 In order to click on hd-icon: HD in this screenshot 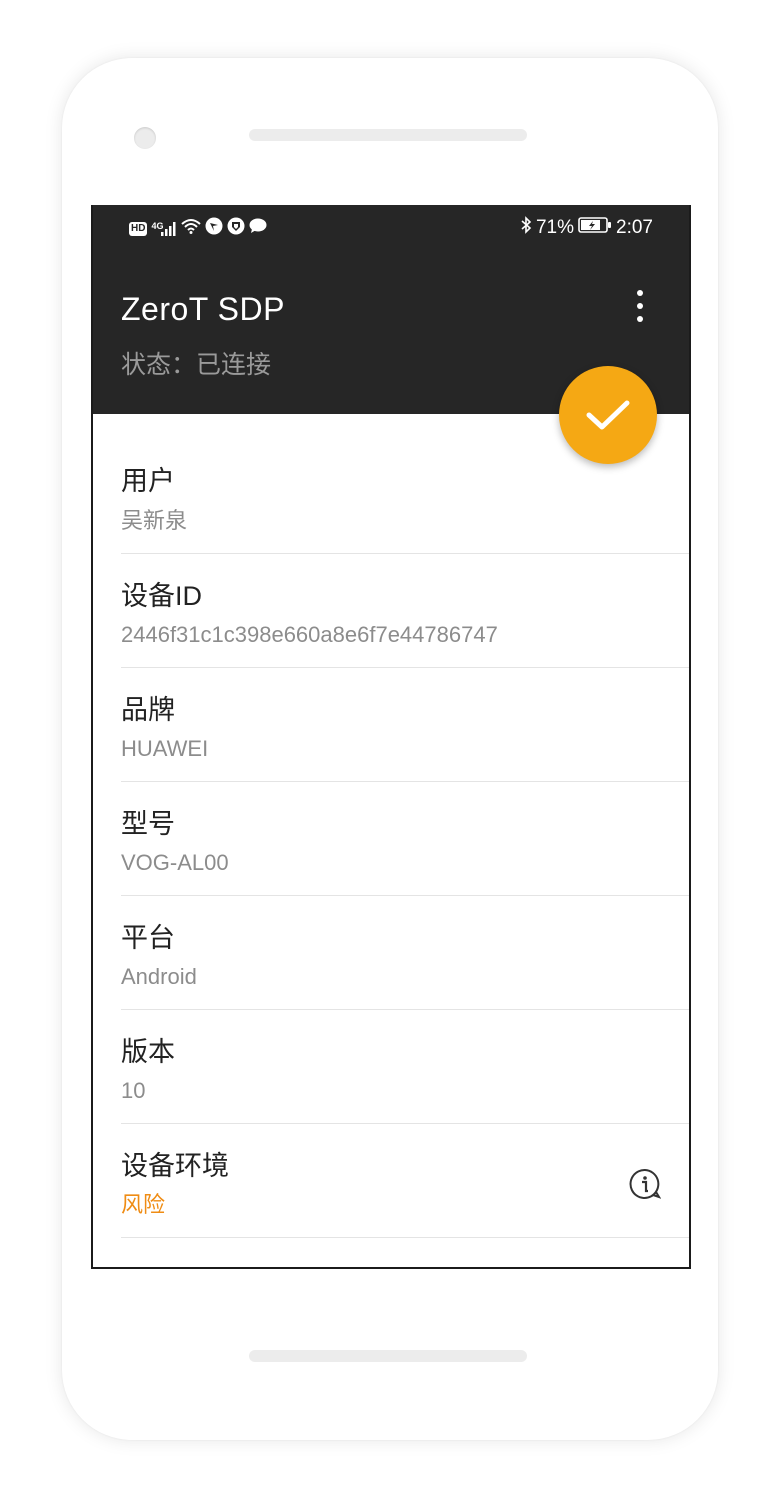, I will do `click(138, 228)`.